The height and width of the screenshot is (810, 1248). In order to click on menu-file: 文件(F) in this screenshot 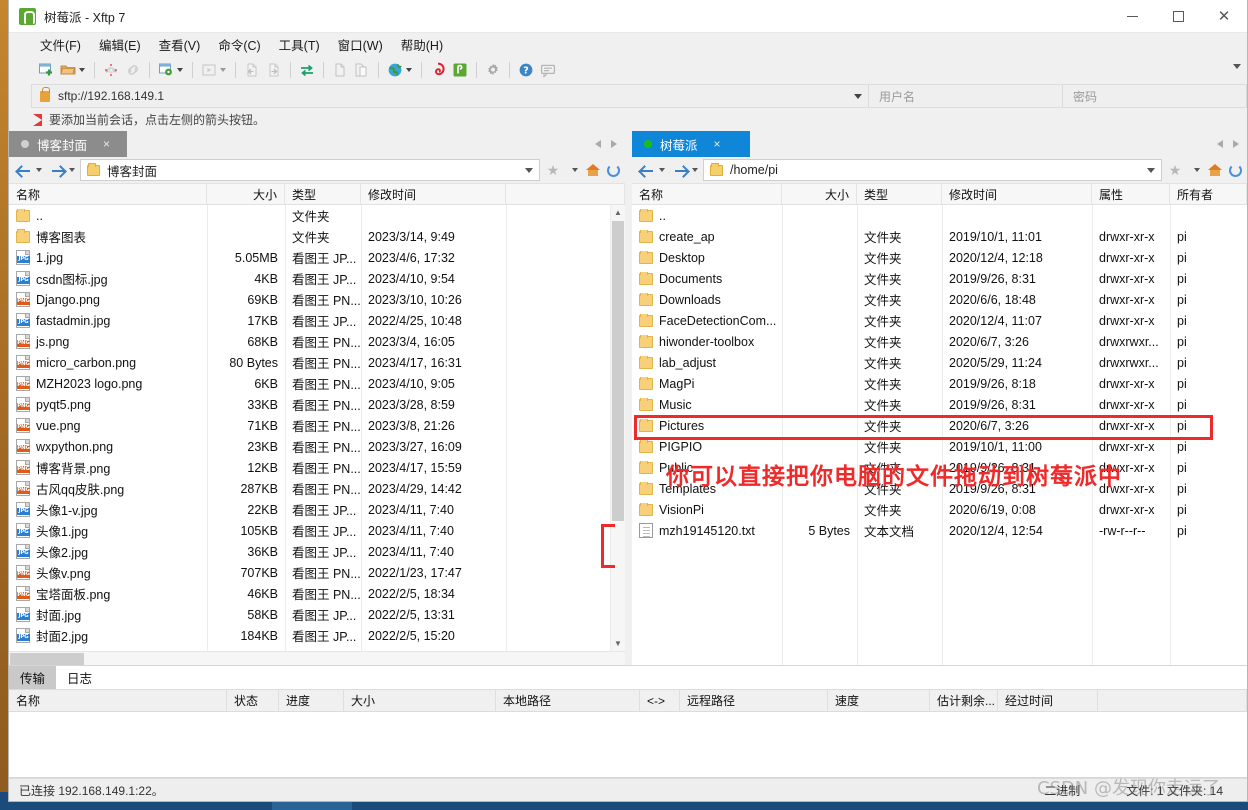, I will do `click(60, 44)`.